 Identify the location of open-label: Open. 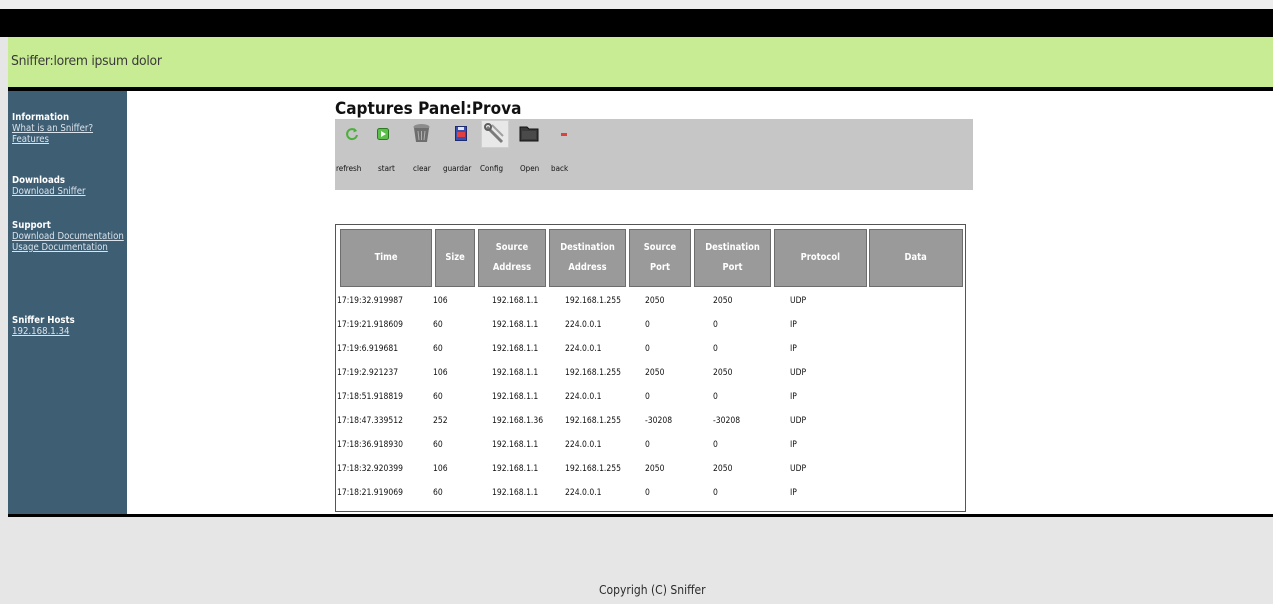
(530, 168).